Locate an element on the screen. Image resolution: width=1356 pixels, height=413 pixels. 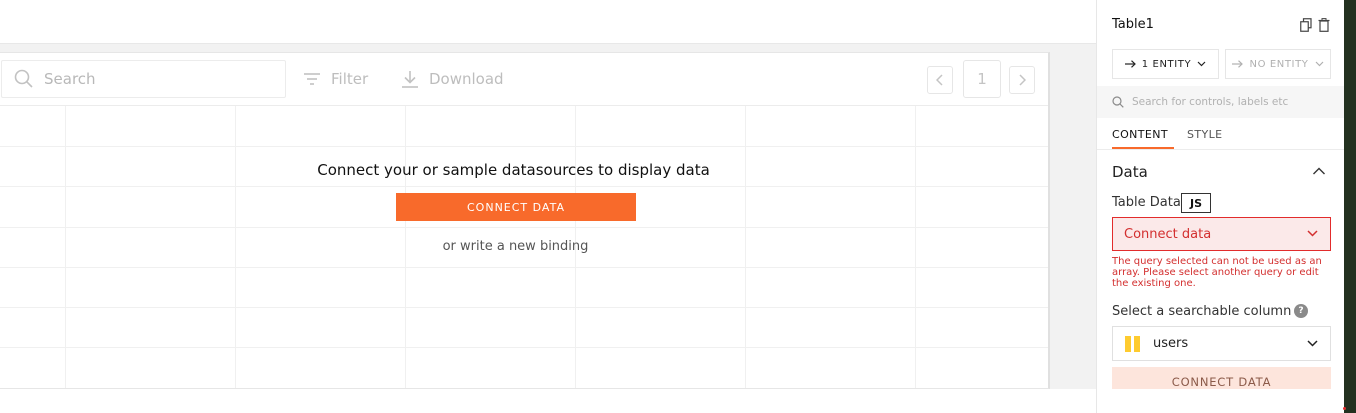
help-icon: ? is located at coordinates (1301, 311).